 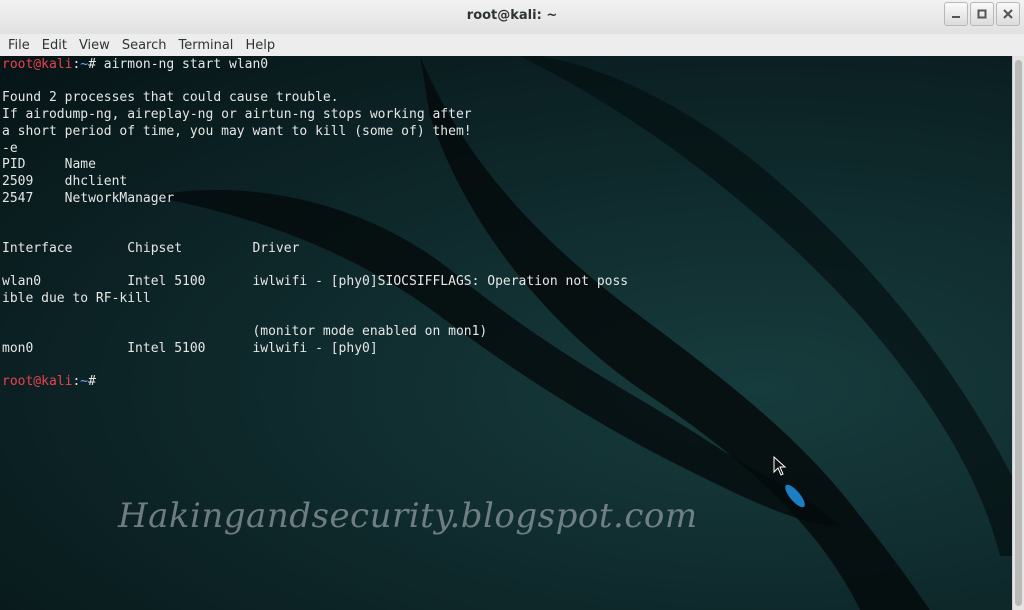 I want to click on watermark-text: Hakingandsecurity.blogspot.com, so click(x=408, y=516).